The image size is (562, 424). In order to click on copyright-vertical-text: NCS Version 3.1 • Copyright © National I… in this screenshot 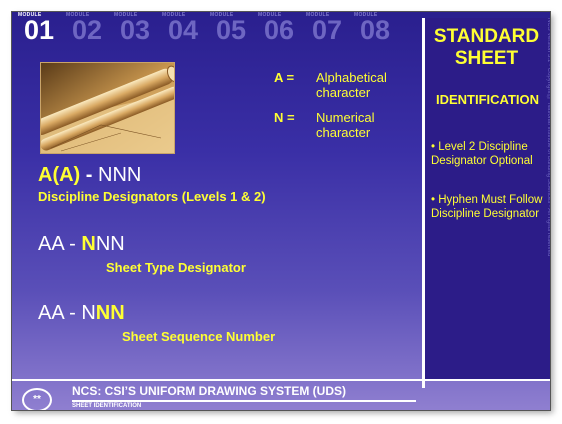, I will do `click(548, 137)`.